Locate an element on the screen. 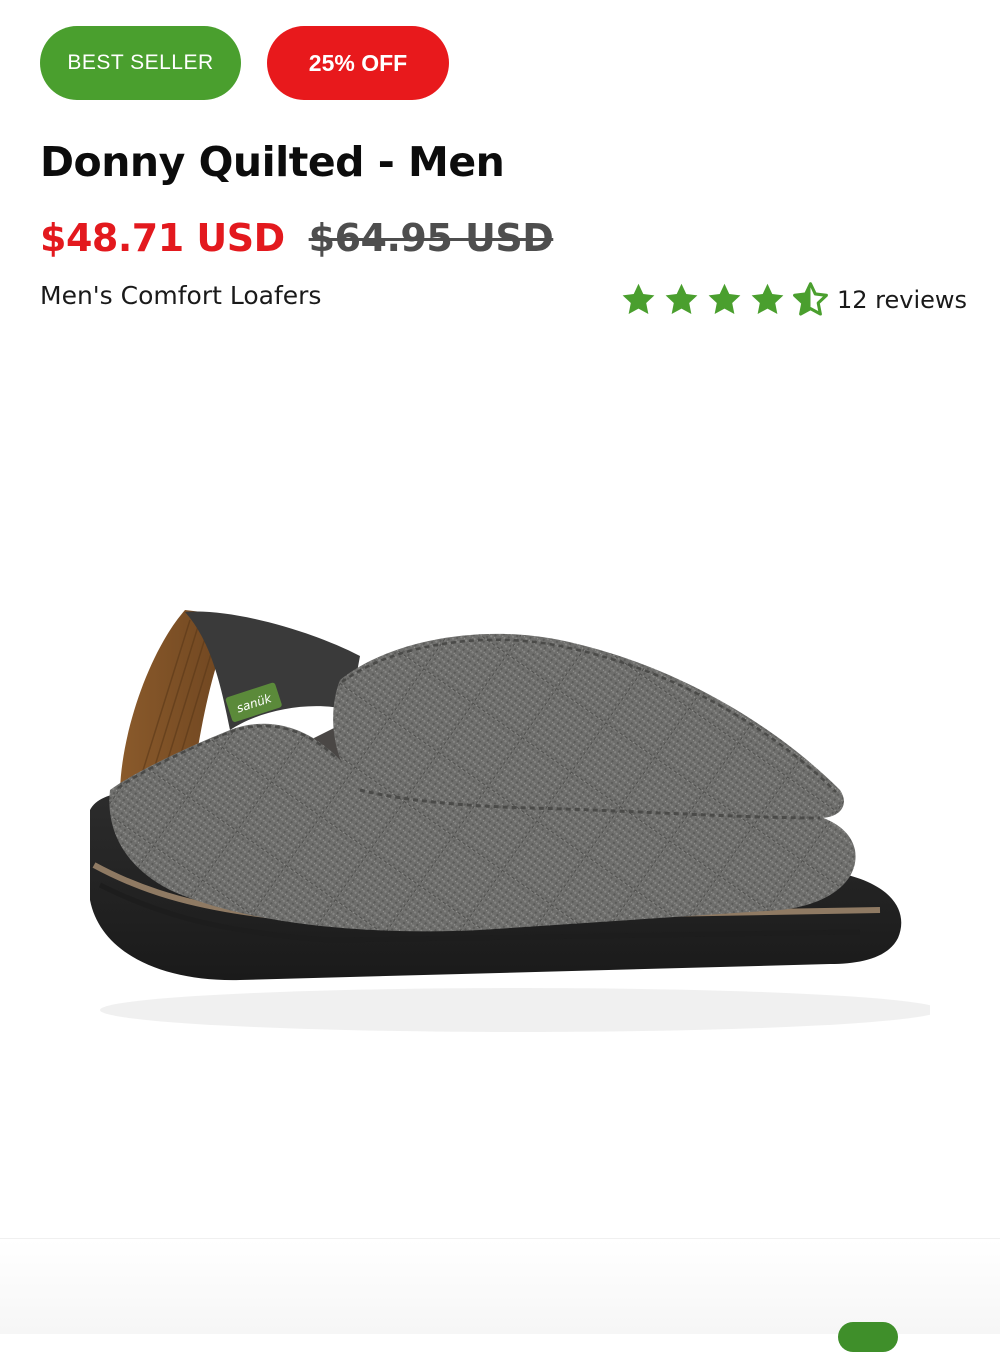  star-rating is located at coordinates (724, 299).